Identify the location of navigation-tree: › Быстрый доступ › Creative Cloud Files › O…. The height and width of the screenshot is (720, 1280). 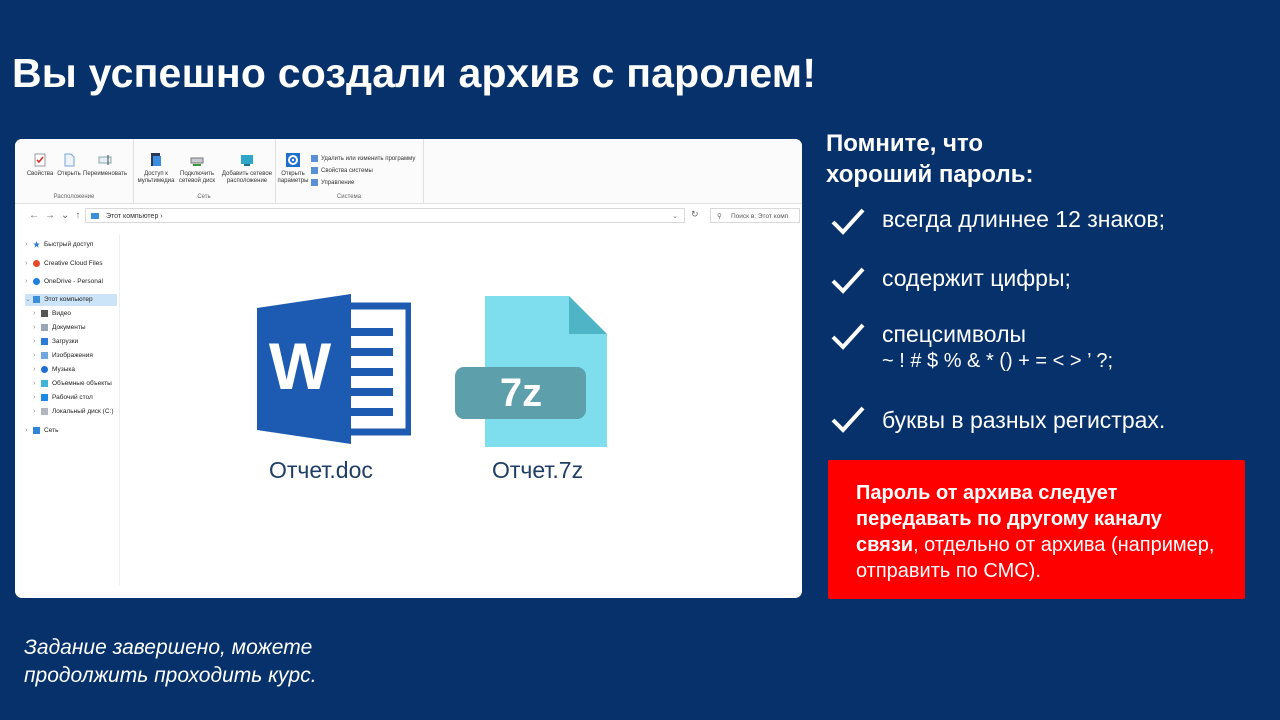
(67, 410).